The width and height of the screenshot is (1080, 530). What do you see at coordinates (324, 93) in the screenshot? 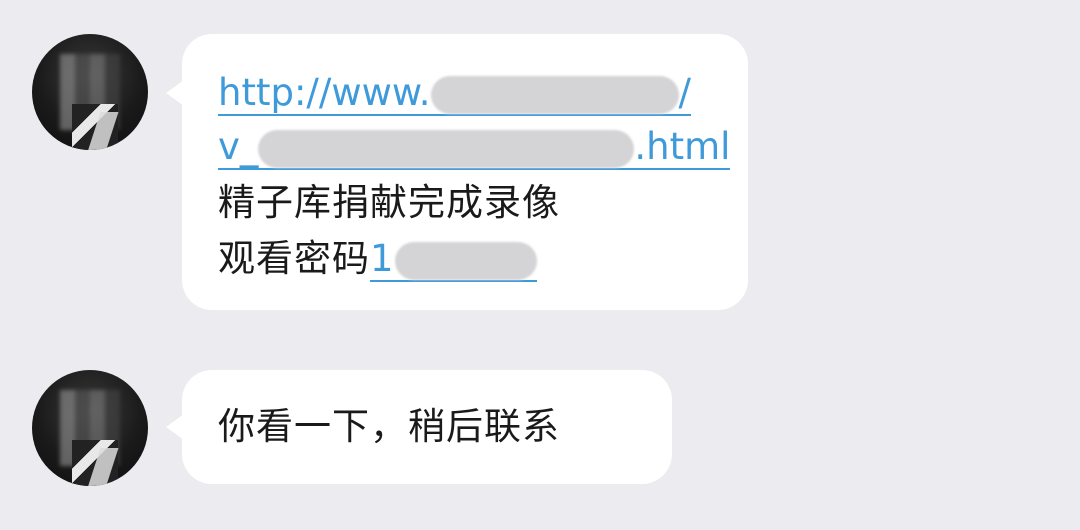
I see `link-text-part: http://www.` at bounding box center [324, 93].